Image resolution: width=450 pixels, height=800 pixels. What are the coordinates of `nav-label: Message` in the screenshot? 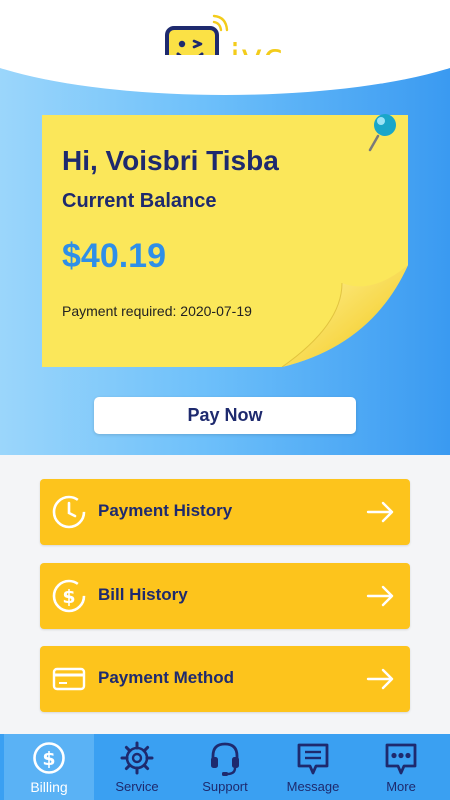 It's located at (313, 786).